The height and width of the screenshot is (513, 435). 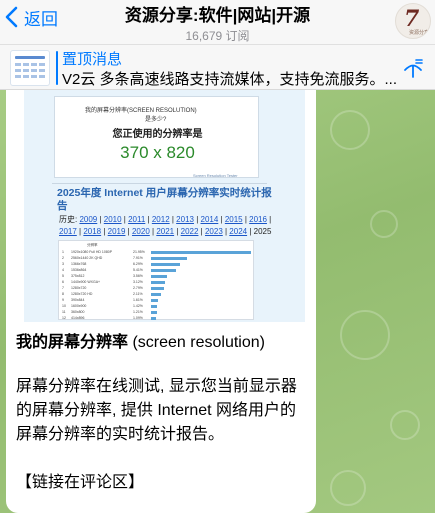 I want to click on year-link: 2010, so click(x=113, y=219).